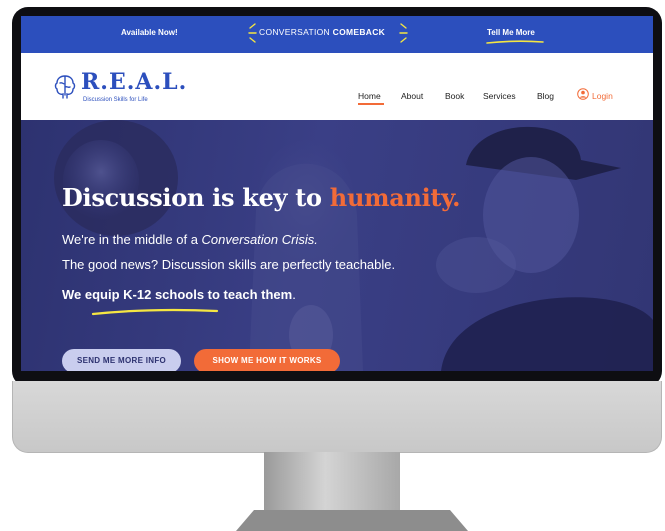 Image resolution: width=665 pixels, height=531 pixels. Describe the element at coordinates (65, 86) in the screenshot. I see `brain-icon` at that location.